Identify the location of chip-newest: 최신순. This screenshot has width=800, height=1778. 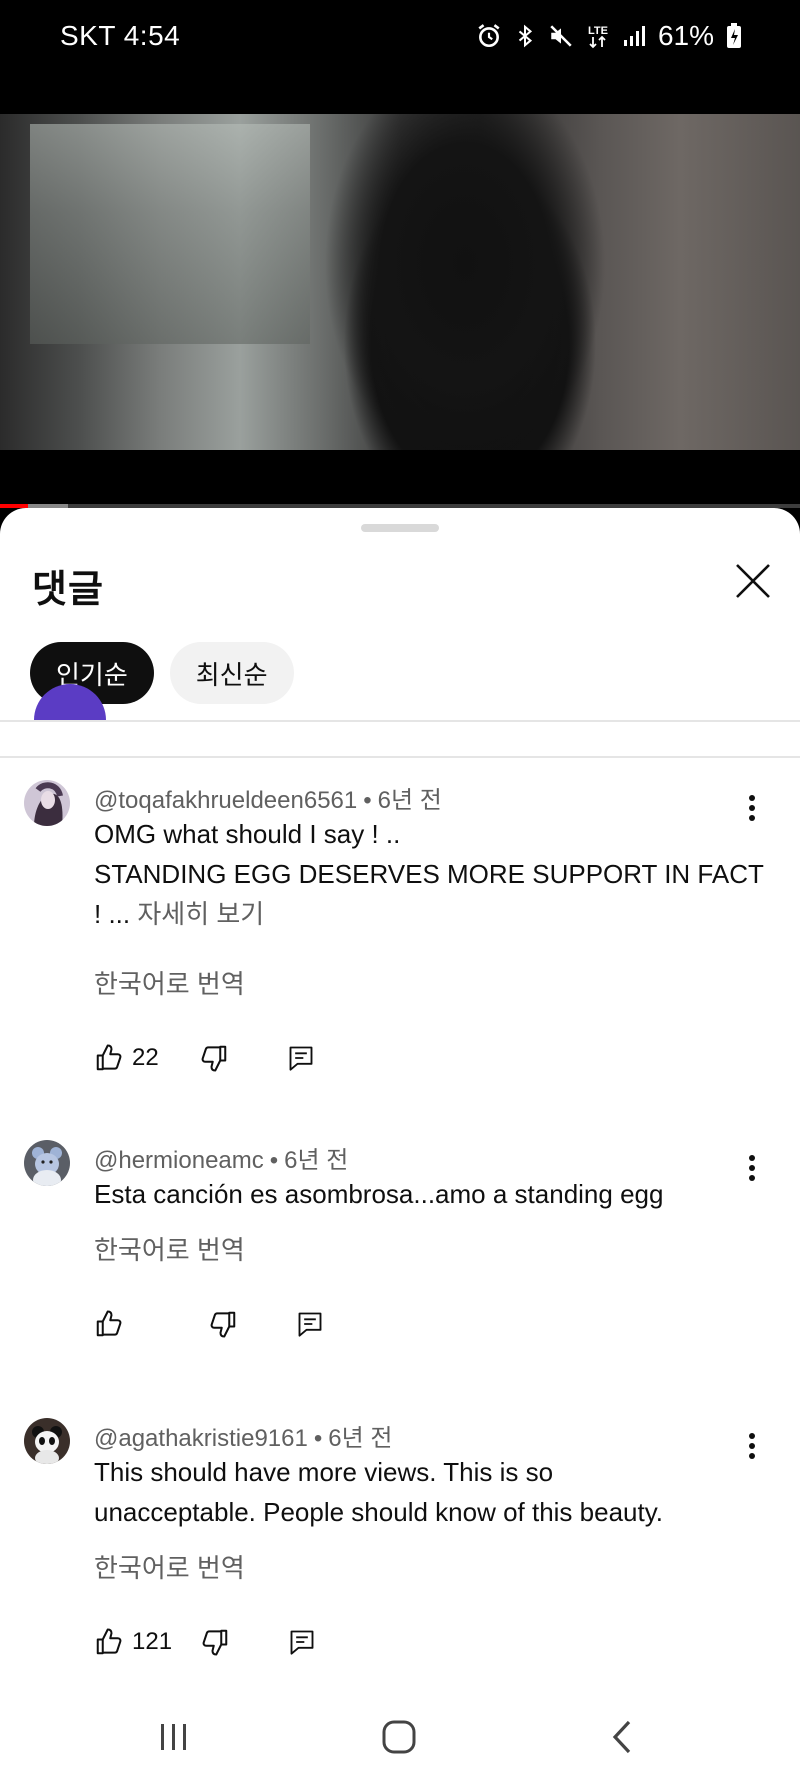
(231, 673).